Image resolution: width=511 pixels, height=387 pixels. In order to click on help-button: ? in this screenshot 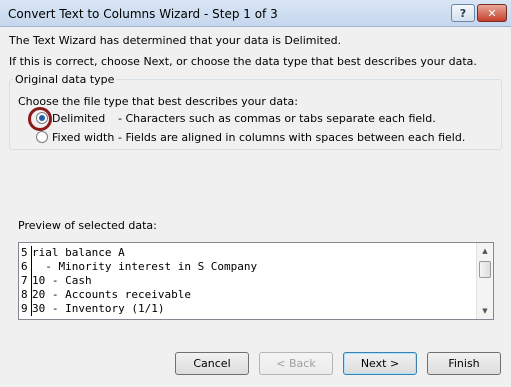, I will do `click(463, 13)`.